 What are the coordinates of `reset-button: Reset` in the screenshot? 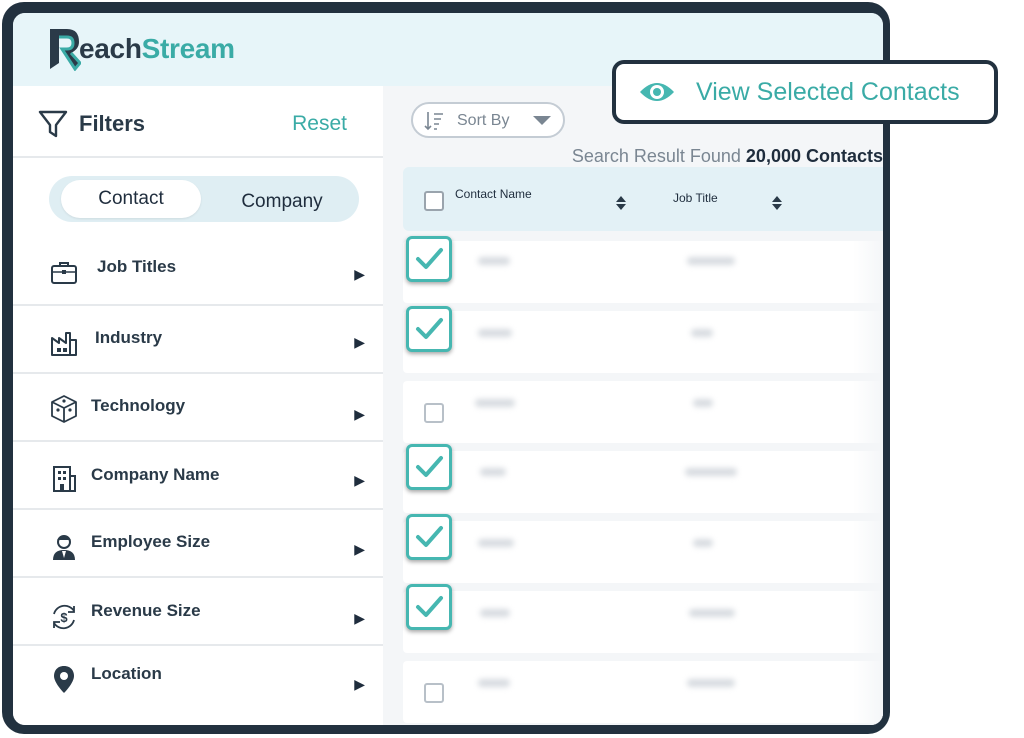 It's located at (319, 124).